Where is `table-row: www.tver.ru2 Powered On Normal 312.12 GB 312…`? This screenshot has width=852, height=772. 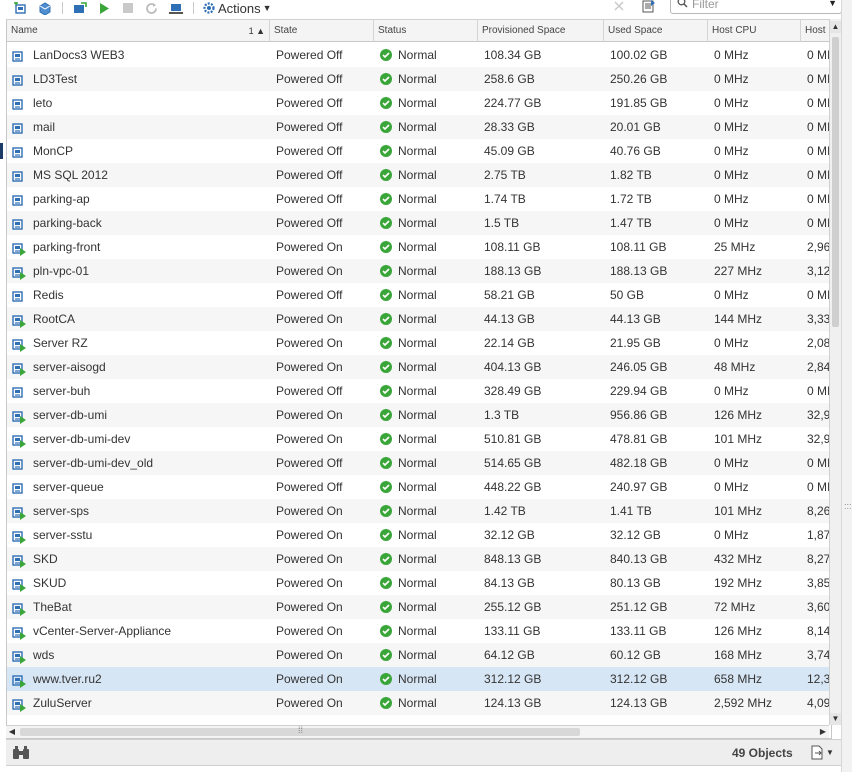
table-row: www.tver.ru2 Powered On Normal 312.12 GB 312… is located at coordinates (419, 679).